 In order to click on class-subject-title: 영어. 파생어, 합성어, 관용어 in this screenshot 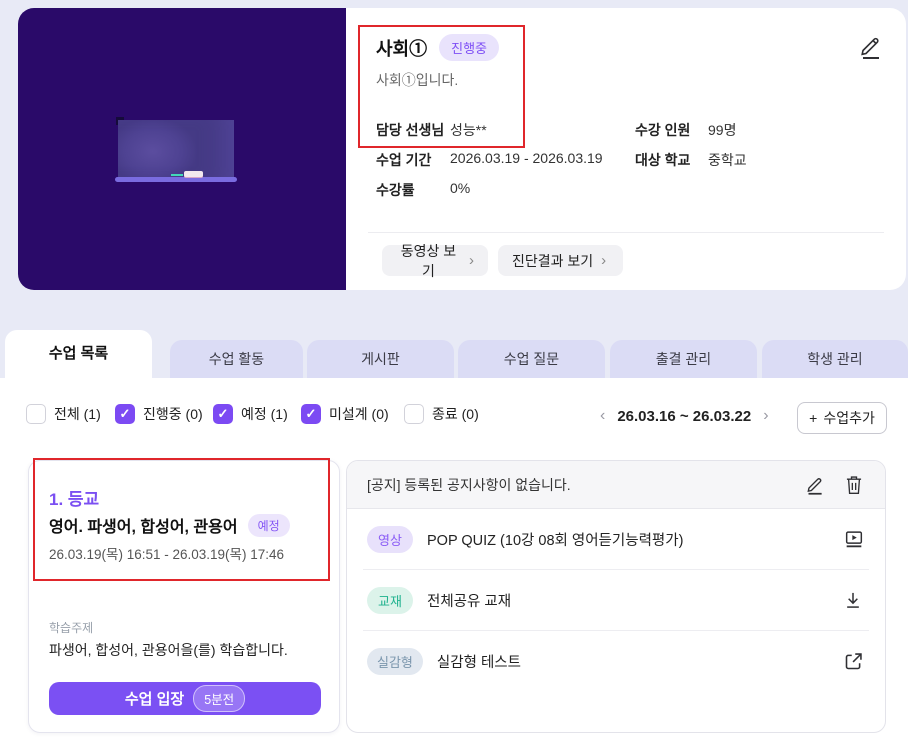, I will do `click(143, 527)`.